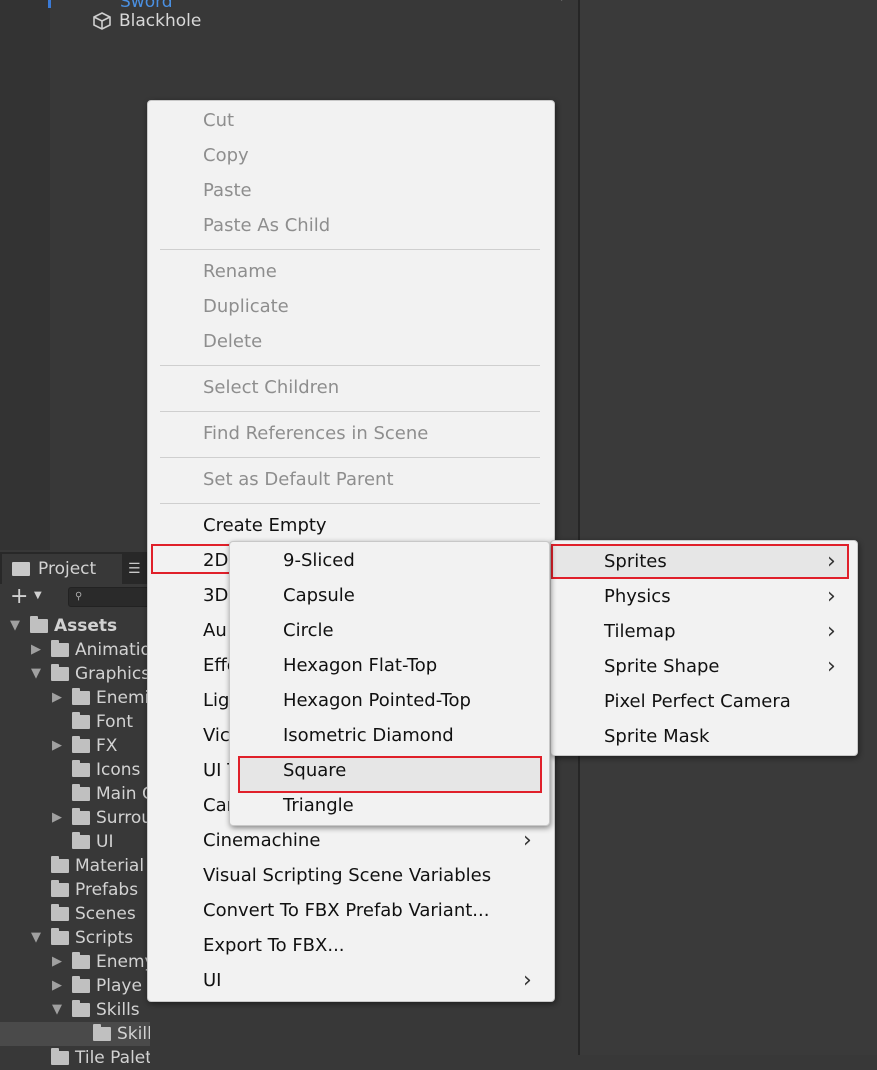  Describe the element at coordinates (267, 225) in the screenshot. I see `menu-item-label: Paste As Child` at that location.